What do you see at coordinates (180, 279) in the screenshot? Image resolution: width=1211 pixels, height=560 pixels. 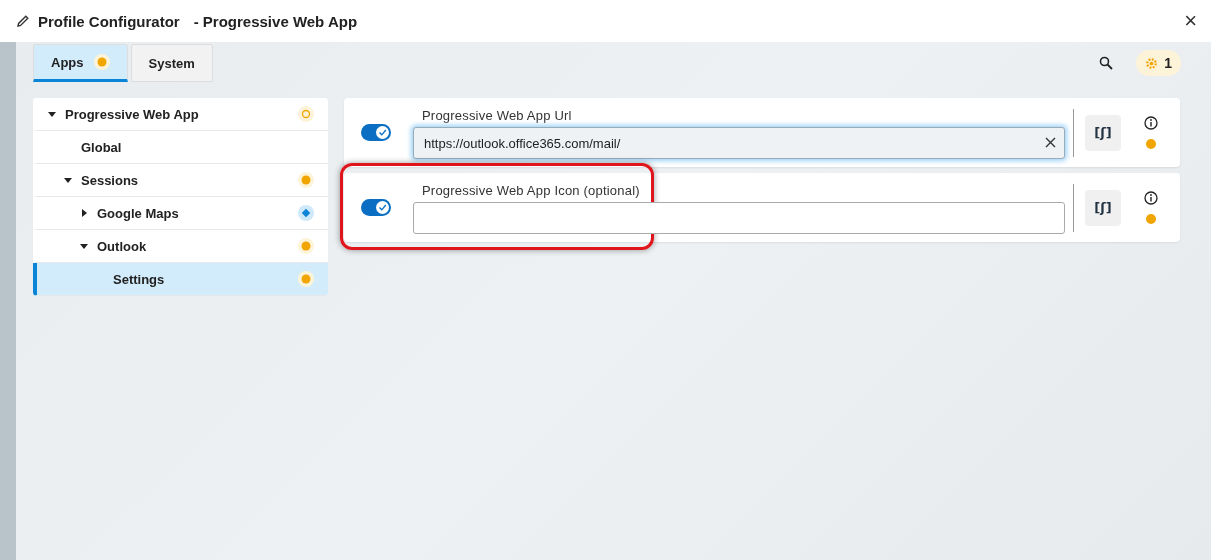 I see `tree-item: Settings` at bounding box center [180, 279].